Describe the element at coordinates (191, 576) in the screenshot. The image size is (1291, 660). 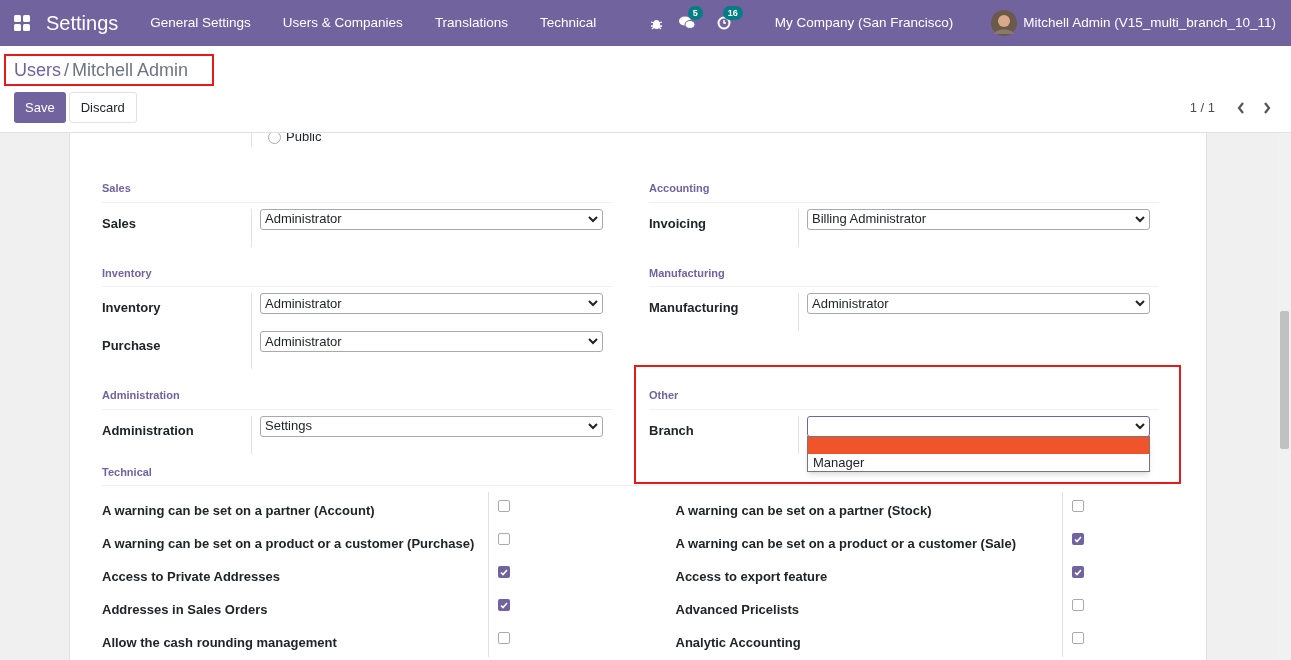
I see `setting-label: Access to Private Addresses` at that location.